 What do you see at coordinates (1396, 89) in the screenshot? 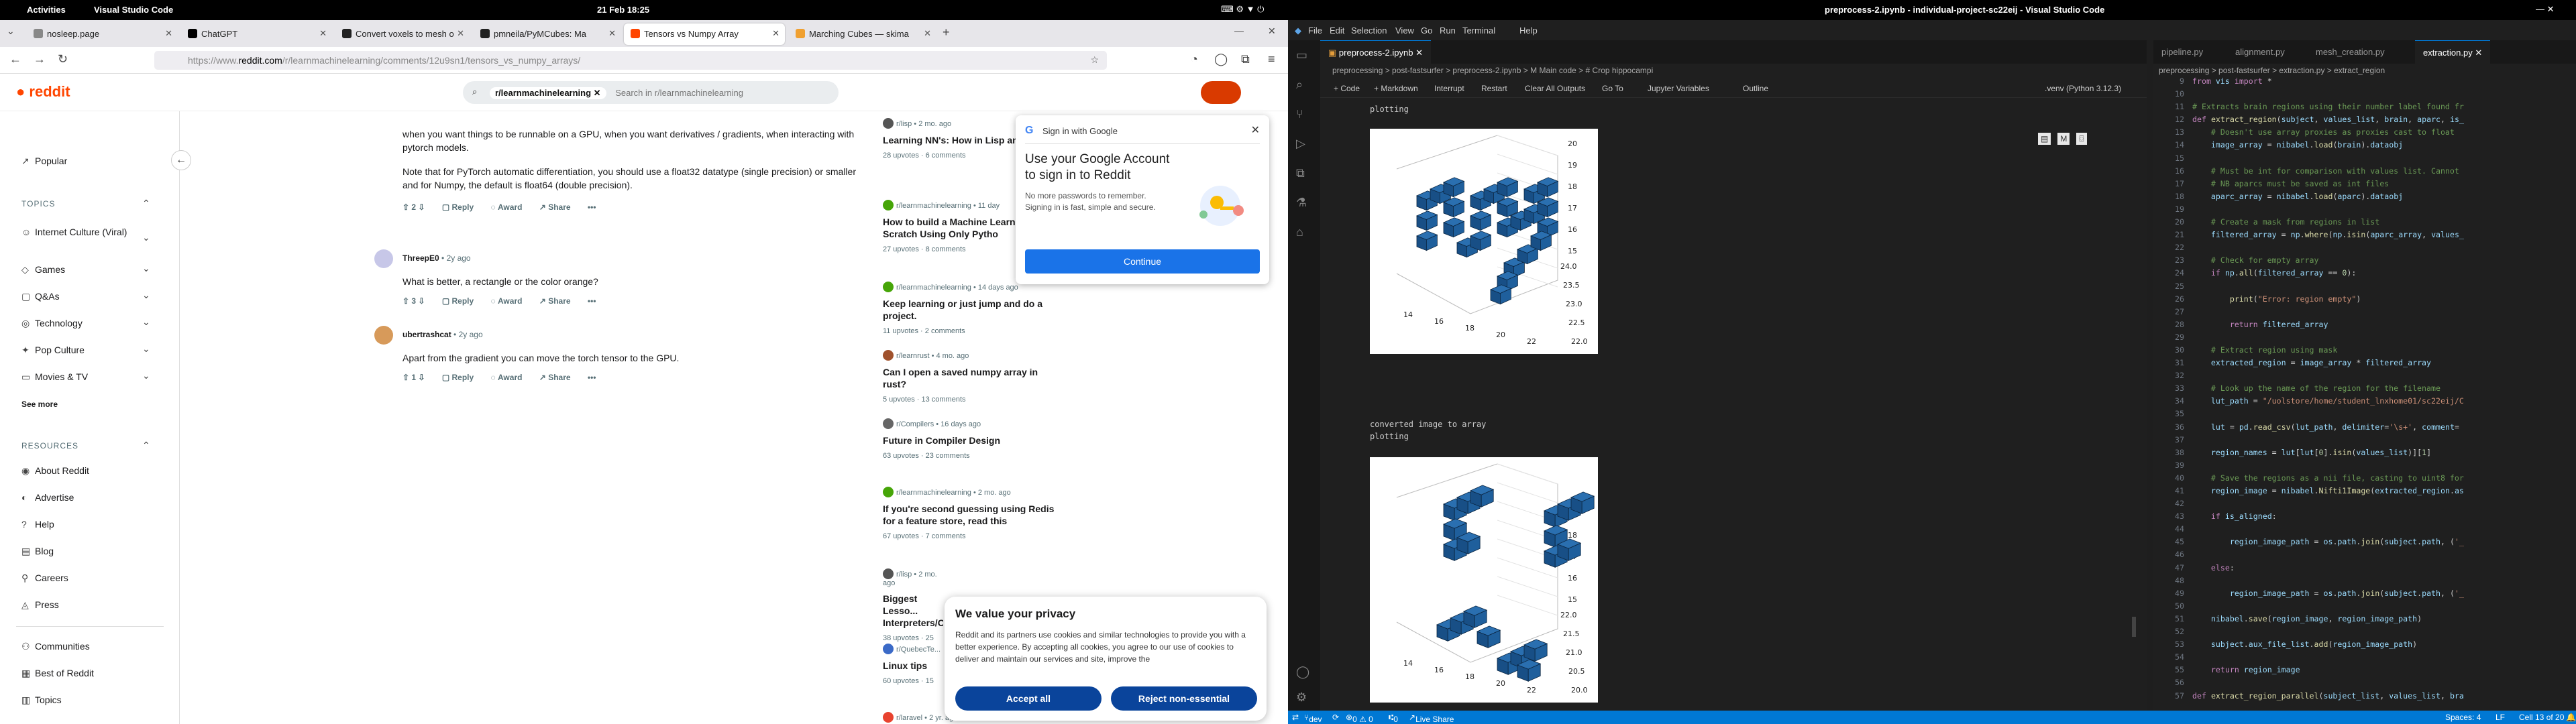
I see `add-markdown-button: + Markdown` at bounding box center [1396, 89].